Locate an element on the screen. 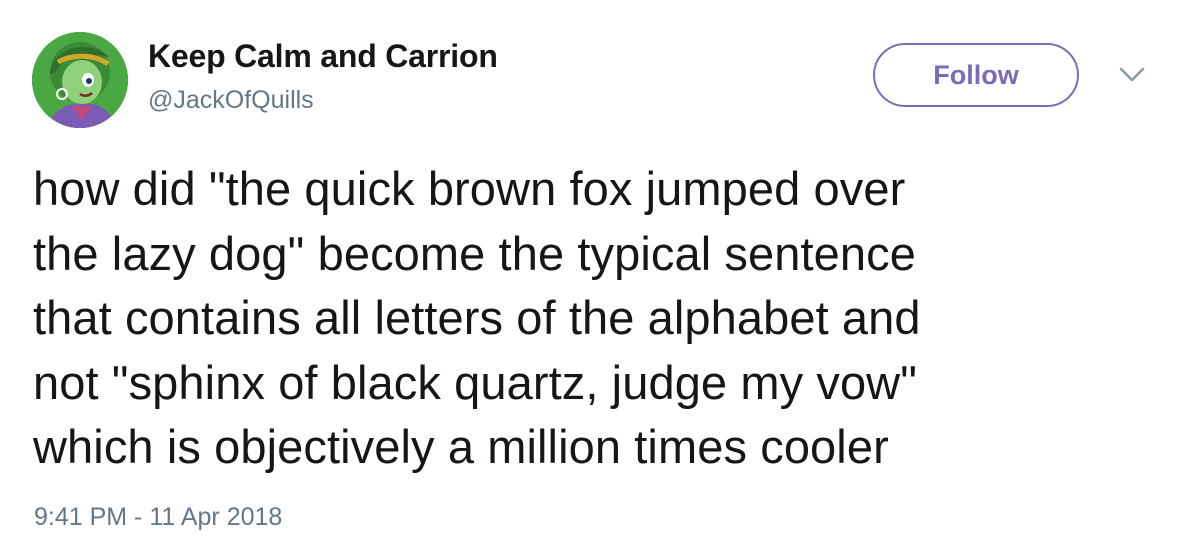 The width and height of the screenshot is (1179, 546). avatar-image is located at coordinates (80, 80).